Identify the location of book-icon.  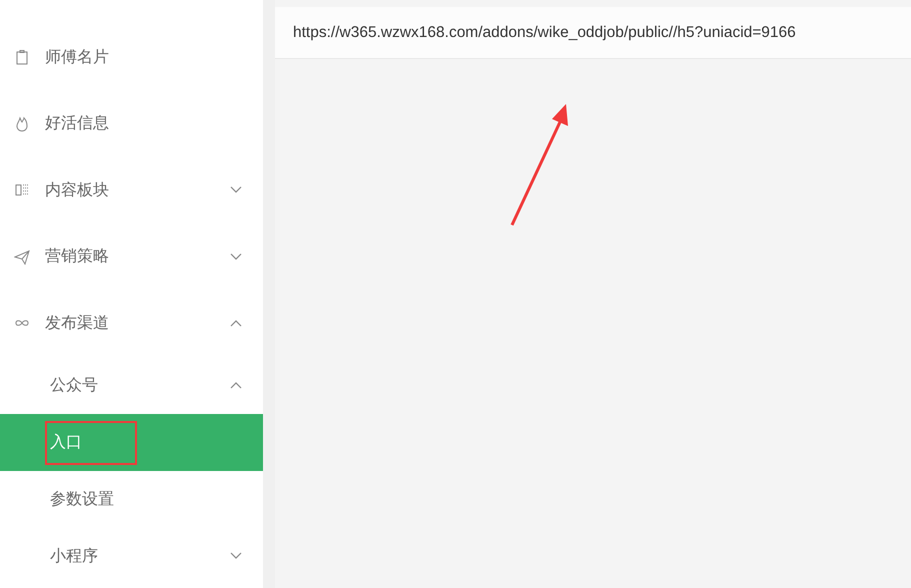
(22, 190).